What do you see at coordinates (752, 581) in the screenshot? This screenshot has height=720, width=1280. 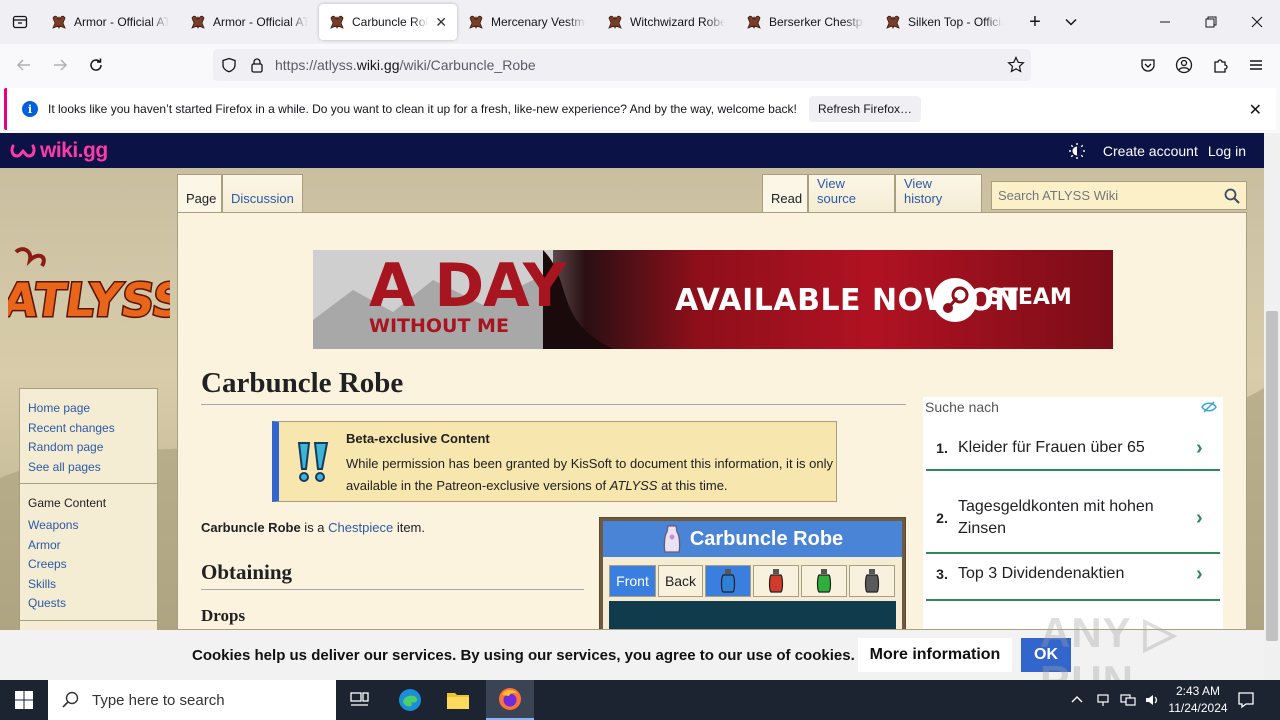 I see `infobox-view-tabs: Front Back` at bounding box center [752, 581].